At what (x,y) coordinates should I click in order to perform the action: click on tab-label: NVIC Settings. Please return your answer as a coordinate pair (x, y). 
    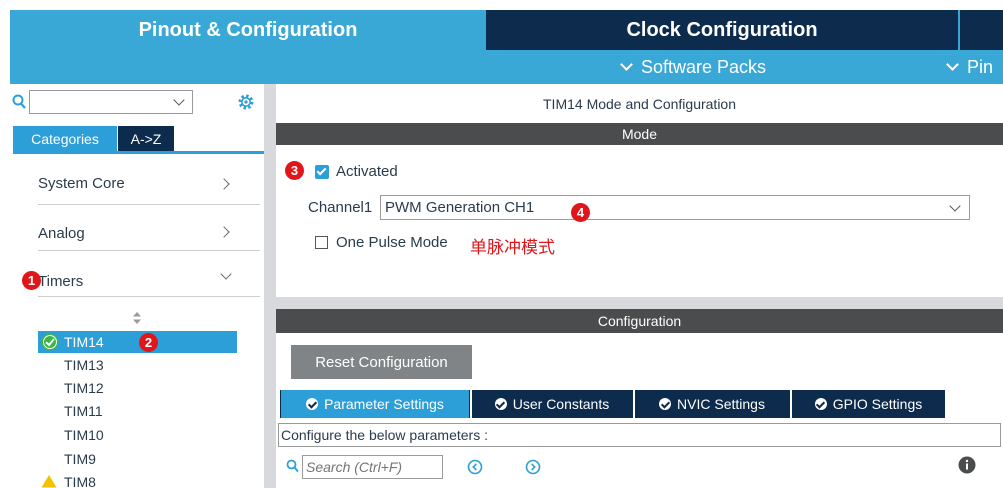
    Looking at the image, I should click on (721, 404).